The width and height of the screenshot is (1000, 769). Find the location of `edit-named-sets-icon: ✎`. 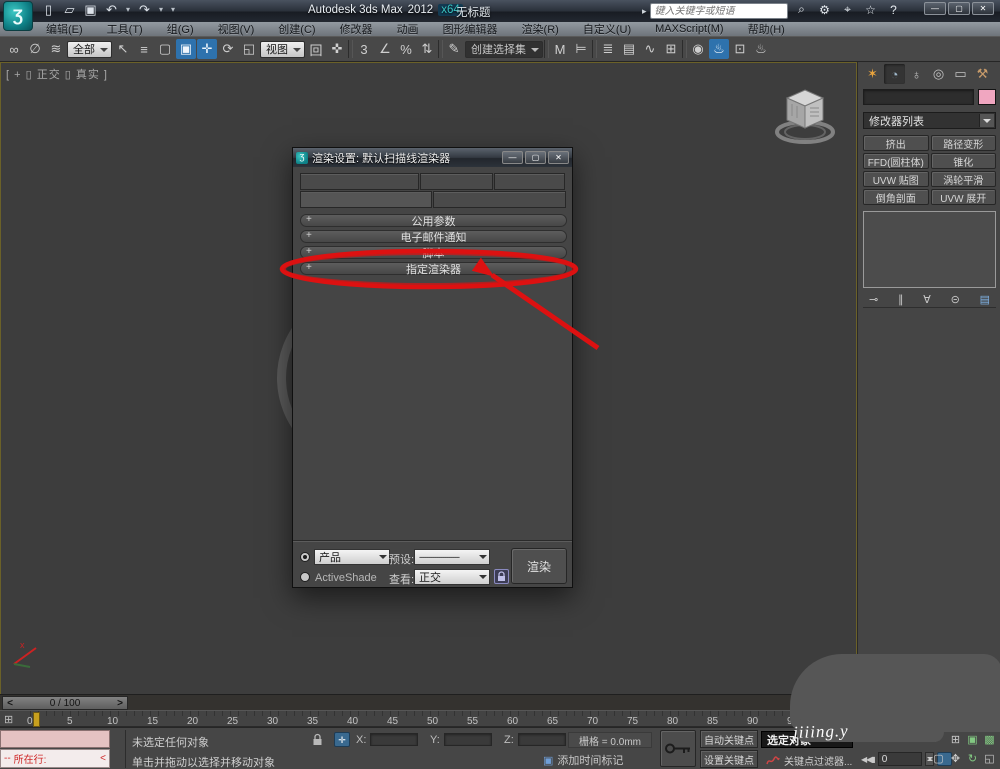

edit-named-sets-icon: ✎ is located at coordinates (454, 49).